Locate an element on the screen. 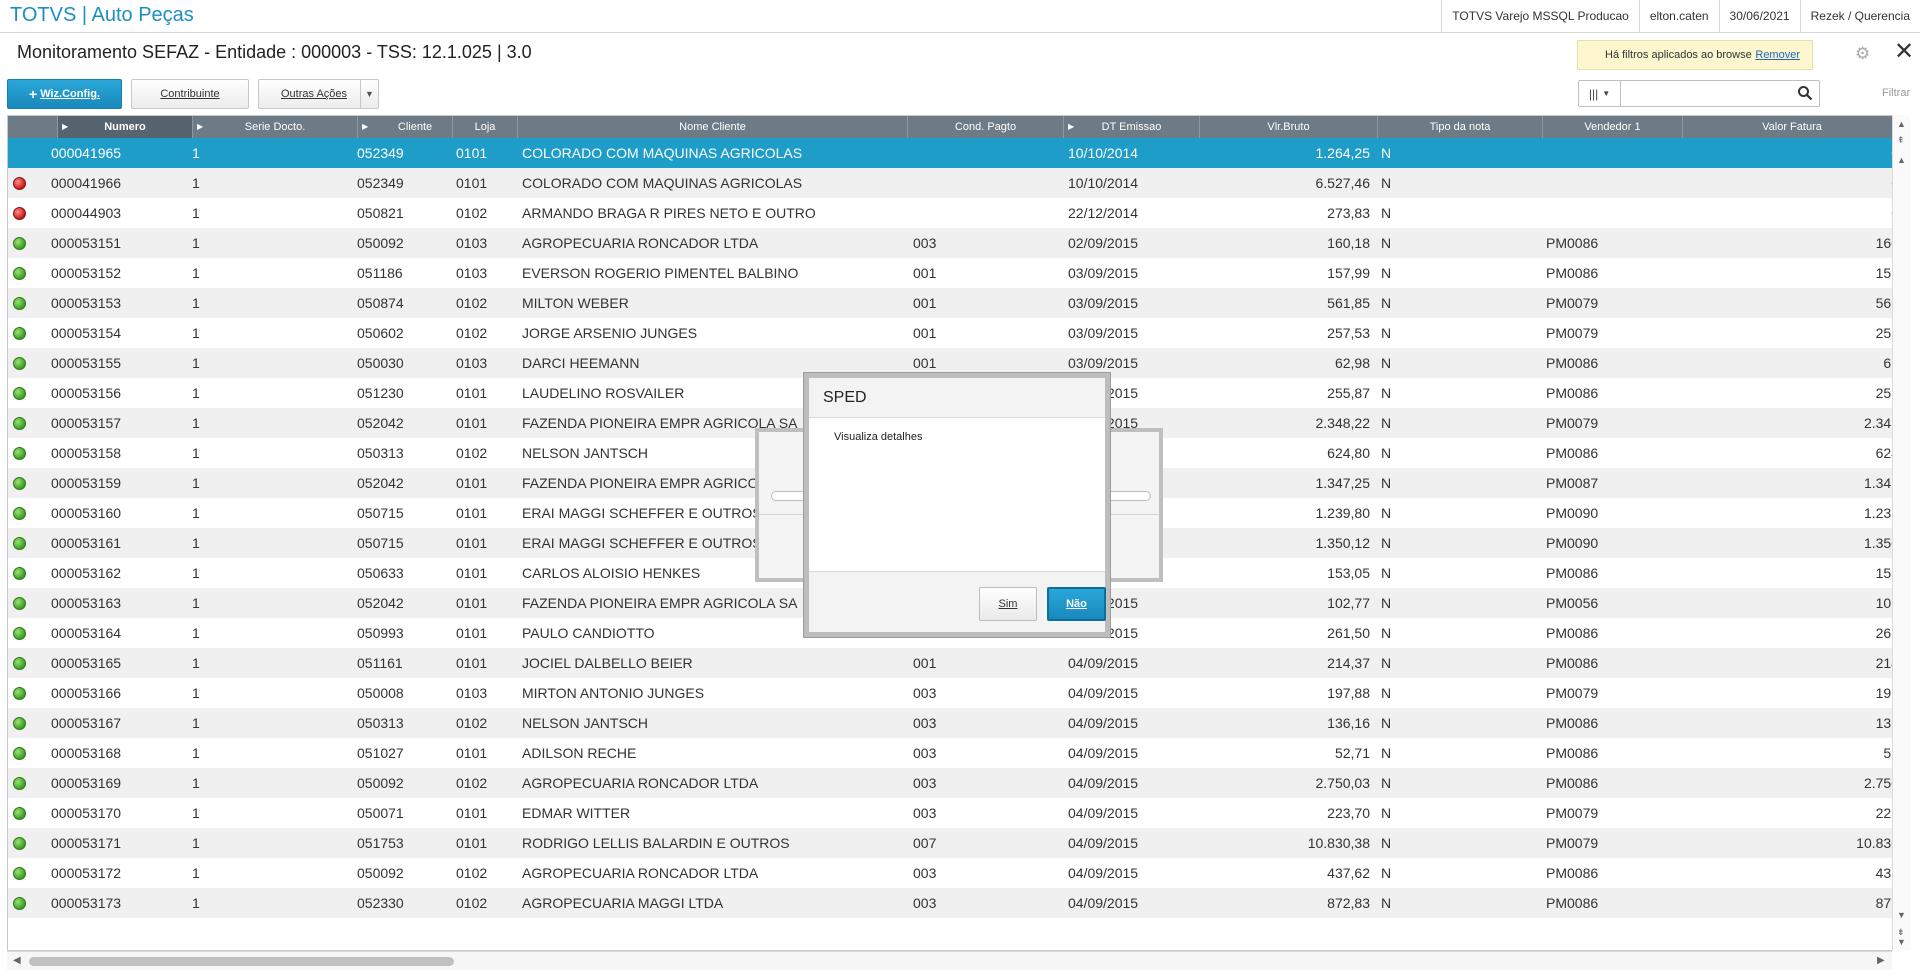 The image size is (1920, 978). cell-vlr: 273,83 is located at coordinates (1348, 213).